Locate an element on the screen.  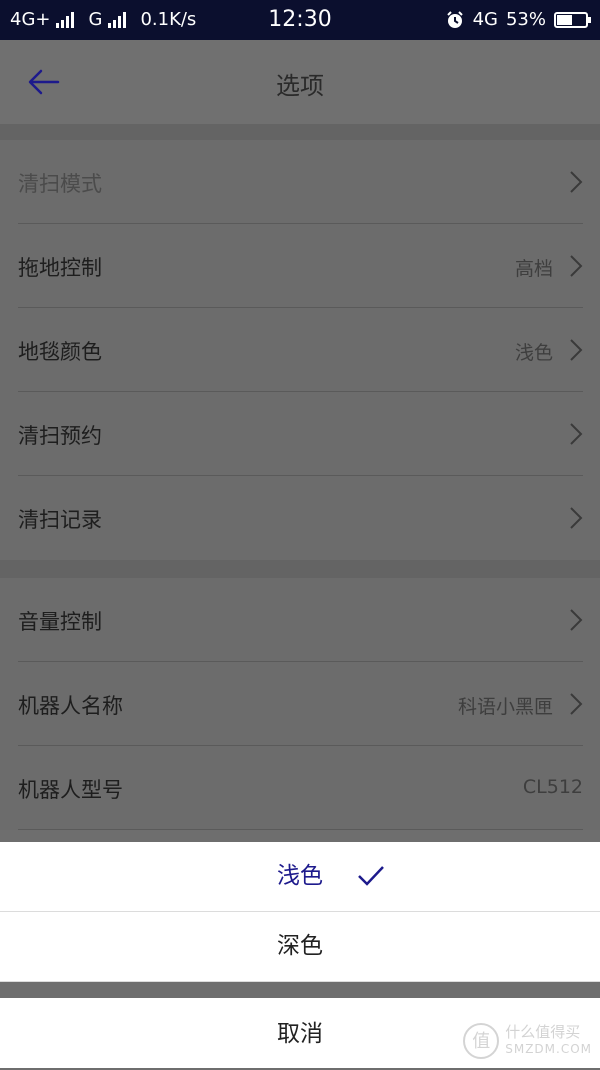
battery-icon is located at coordinates (572, 19).